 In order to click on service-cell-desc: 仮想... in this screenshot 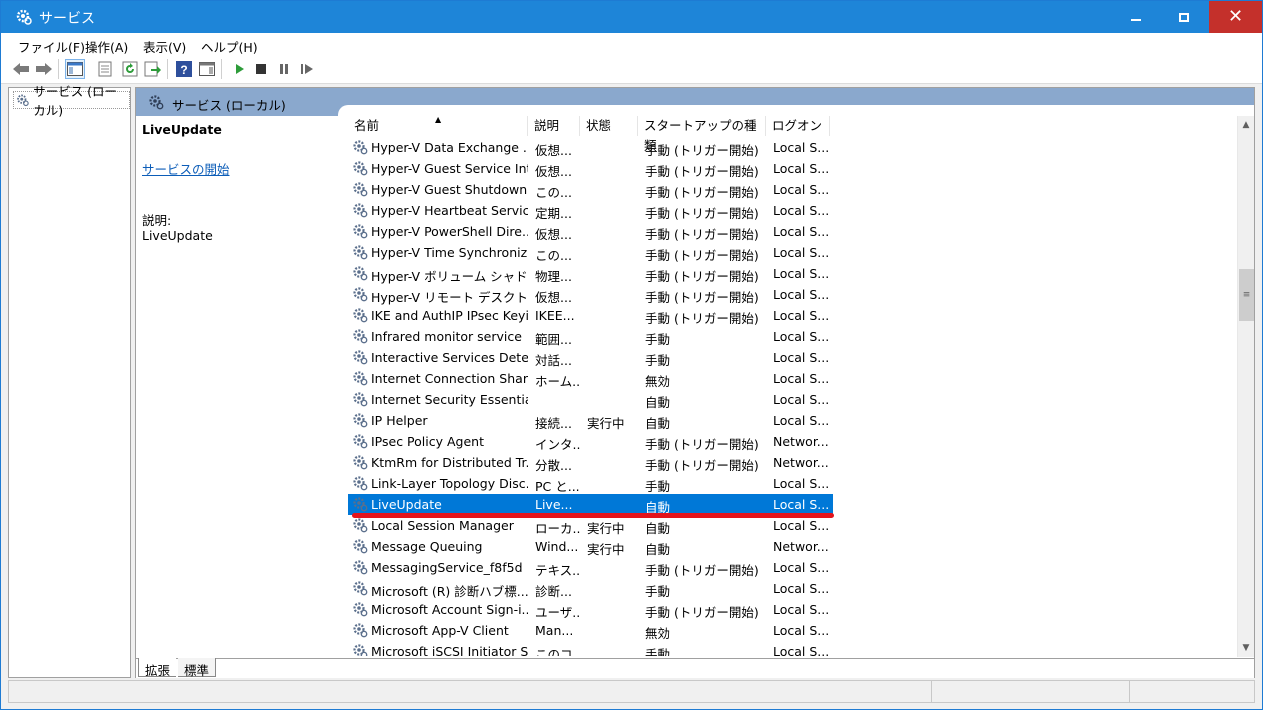, I will do `click(553, 234)`.